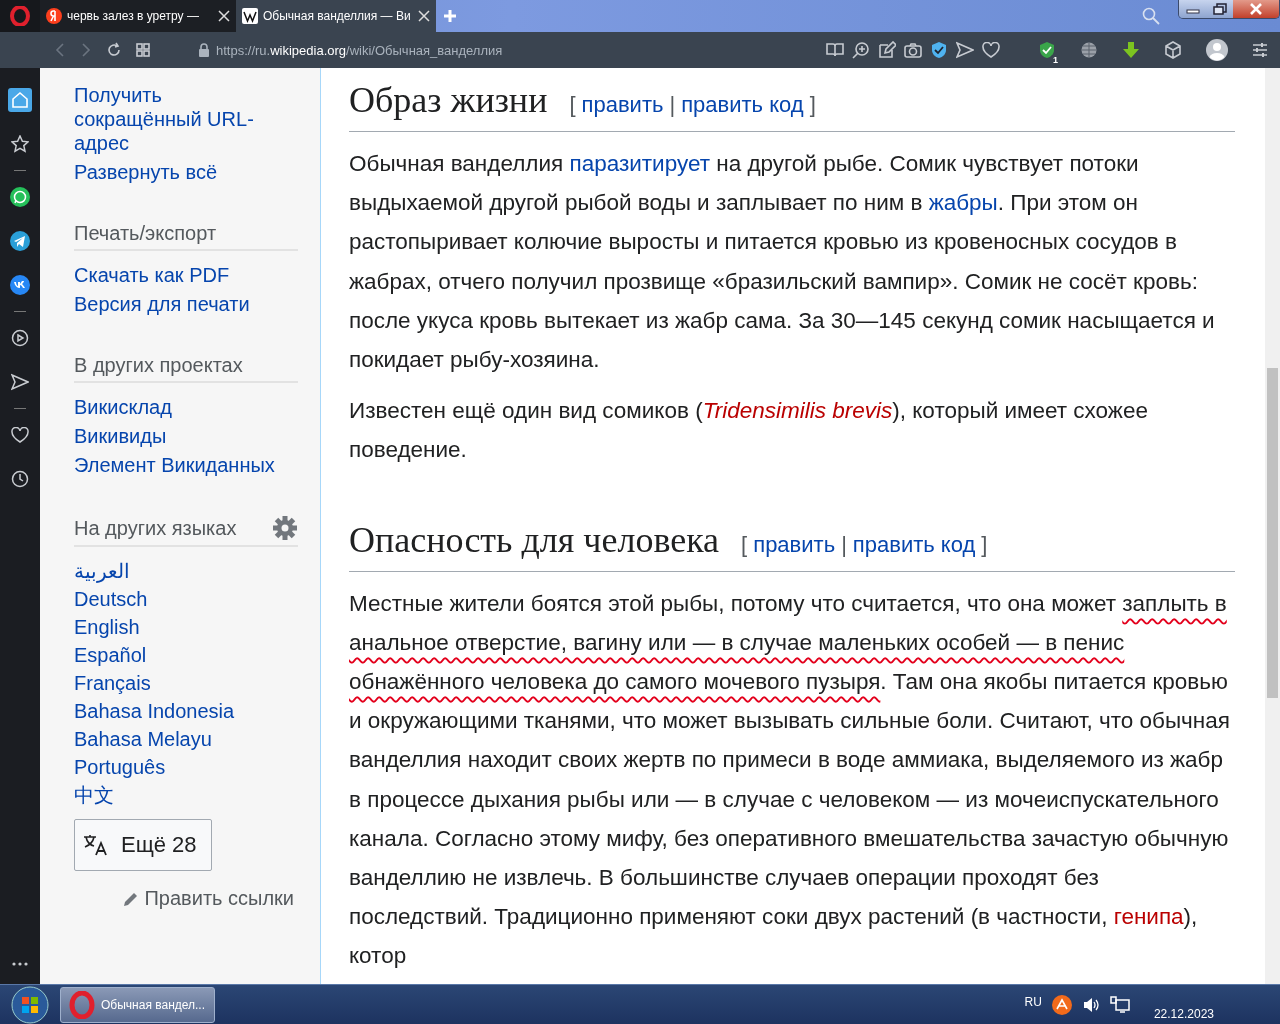 The height and width of the screenshot is (1024, 1280). Describe the element at coordinates (749, 431) in the screenshot. I see `paragraph: Известен ещё один вид сомиков (Tridensimilis brevis), который имеет схожее поведение.` at that location.